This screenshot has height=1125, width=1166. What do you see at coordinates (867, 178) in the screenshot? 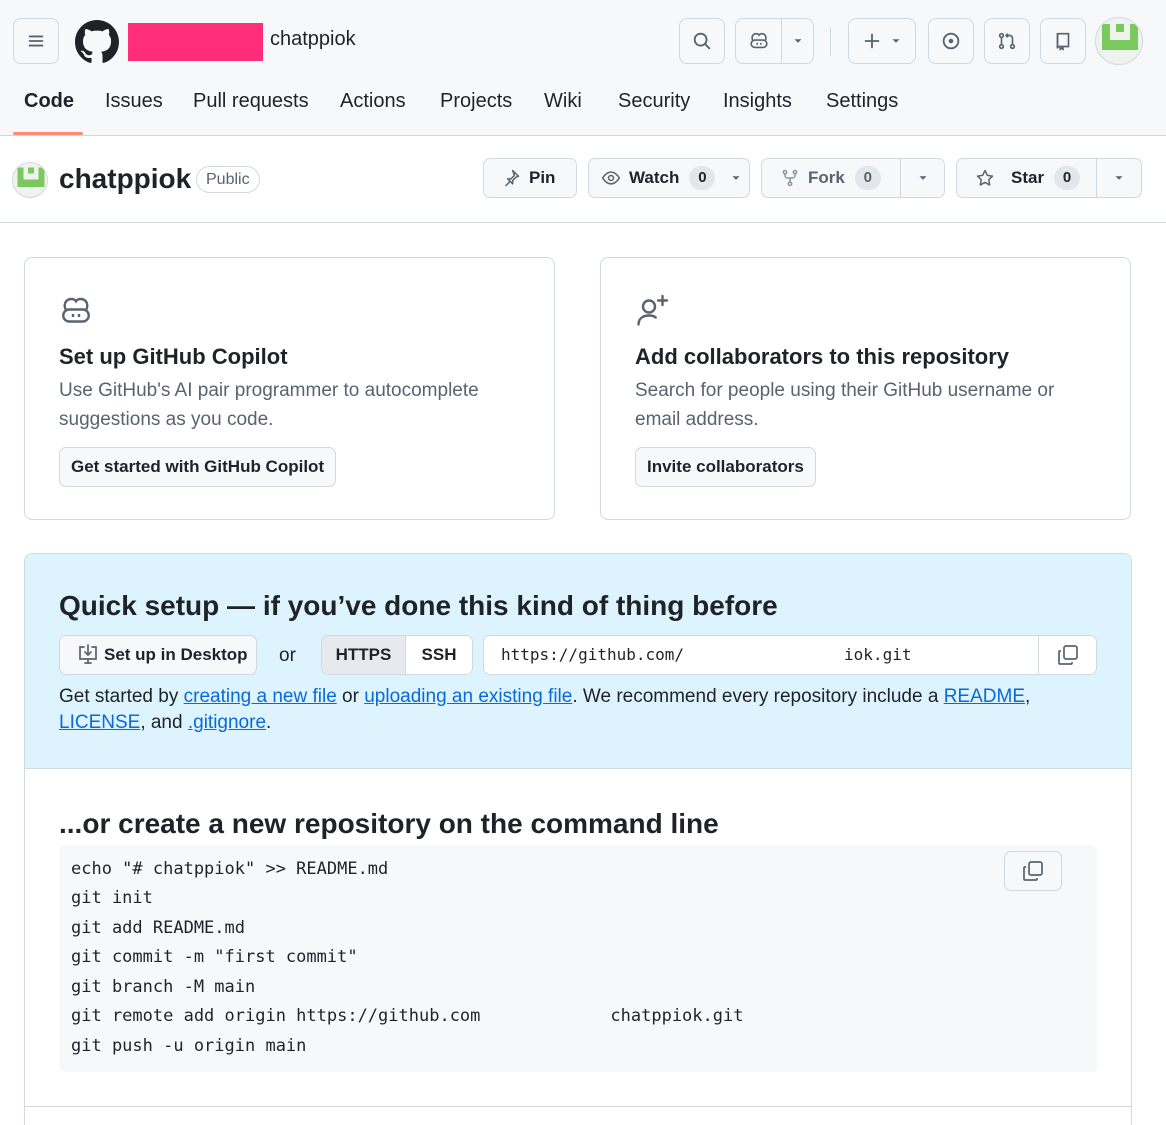
I see `fork-count: 0` at bounding box center [867, 178].